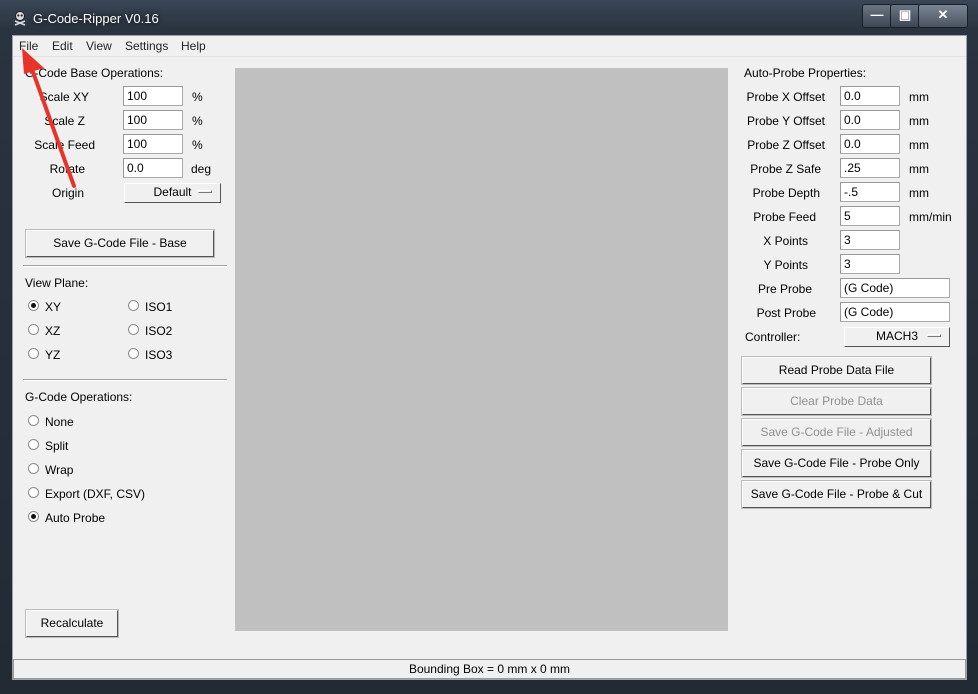 This screenshot has width=978, height=694. Describe the element at coordinates (197, 97) in the screenshot. I see `scale-xy-unit: %` at that location.